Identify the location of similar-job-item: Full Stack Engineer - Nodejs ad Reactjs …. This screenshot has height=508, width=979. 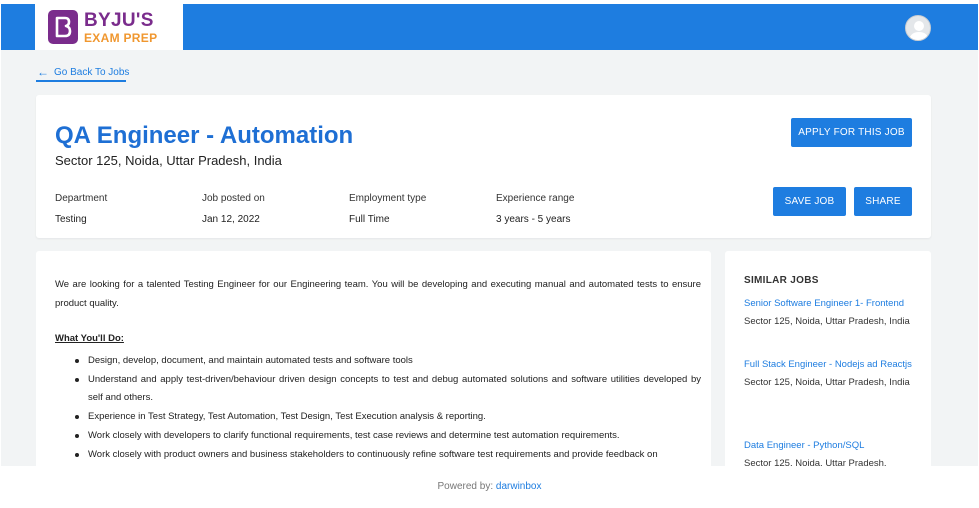
(829, 372).